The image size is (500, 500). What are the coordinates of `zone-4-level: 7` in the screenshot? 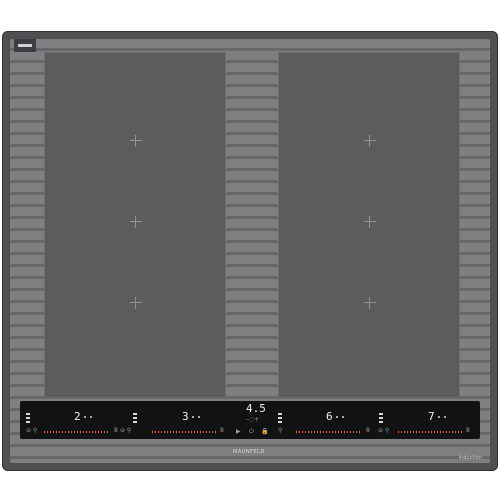 It's located at (431, 416).